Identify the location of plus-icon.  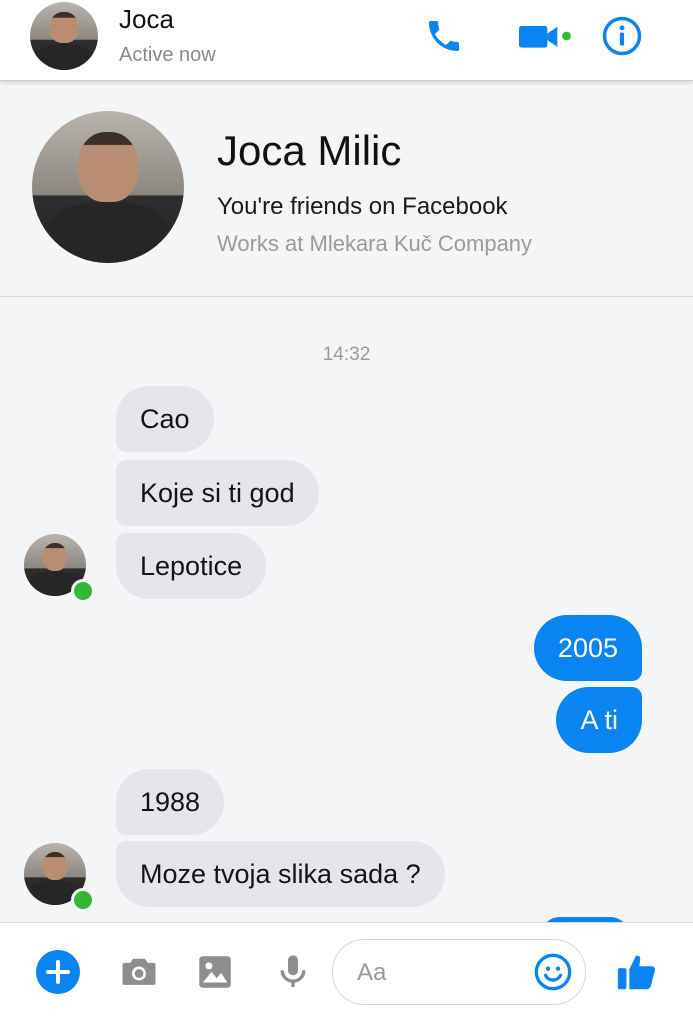
(58, 972).